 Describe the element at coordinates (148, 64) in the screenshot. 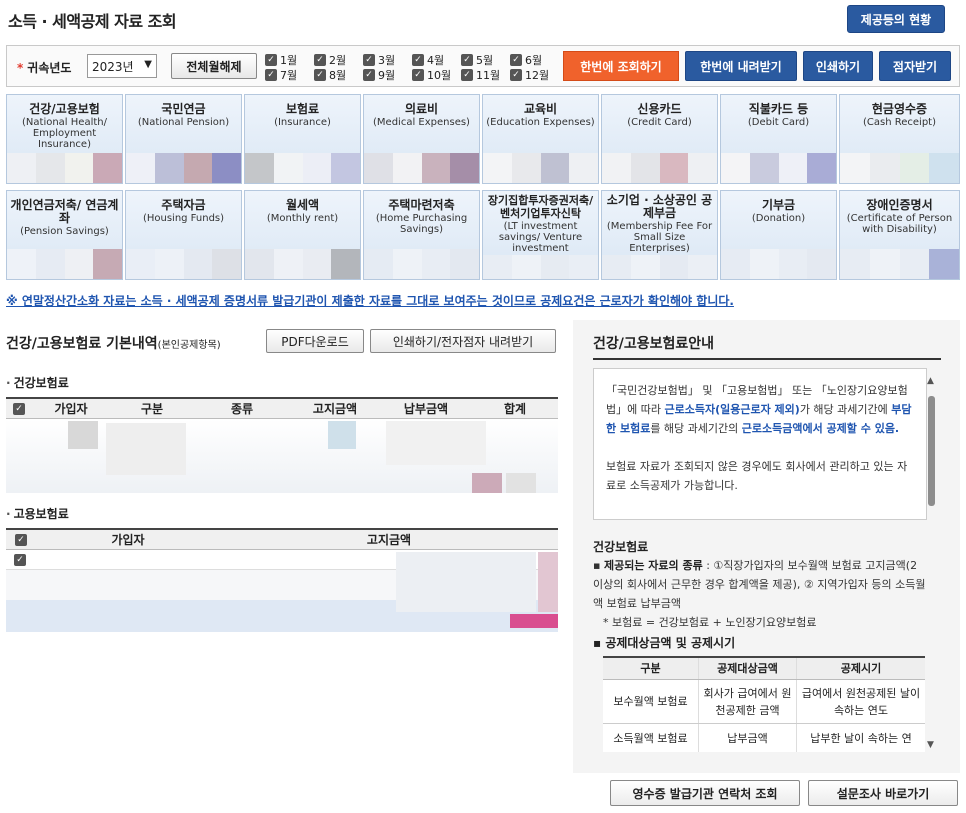

I see `chevron-down-icon: ▼` at that location.